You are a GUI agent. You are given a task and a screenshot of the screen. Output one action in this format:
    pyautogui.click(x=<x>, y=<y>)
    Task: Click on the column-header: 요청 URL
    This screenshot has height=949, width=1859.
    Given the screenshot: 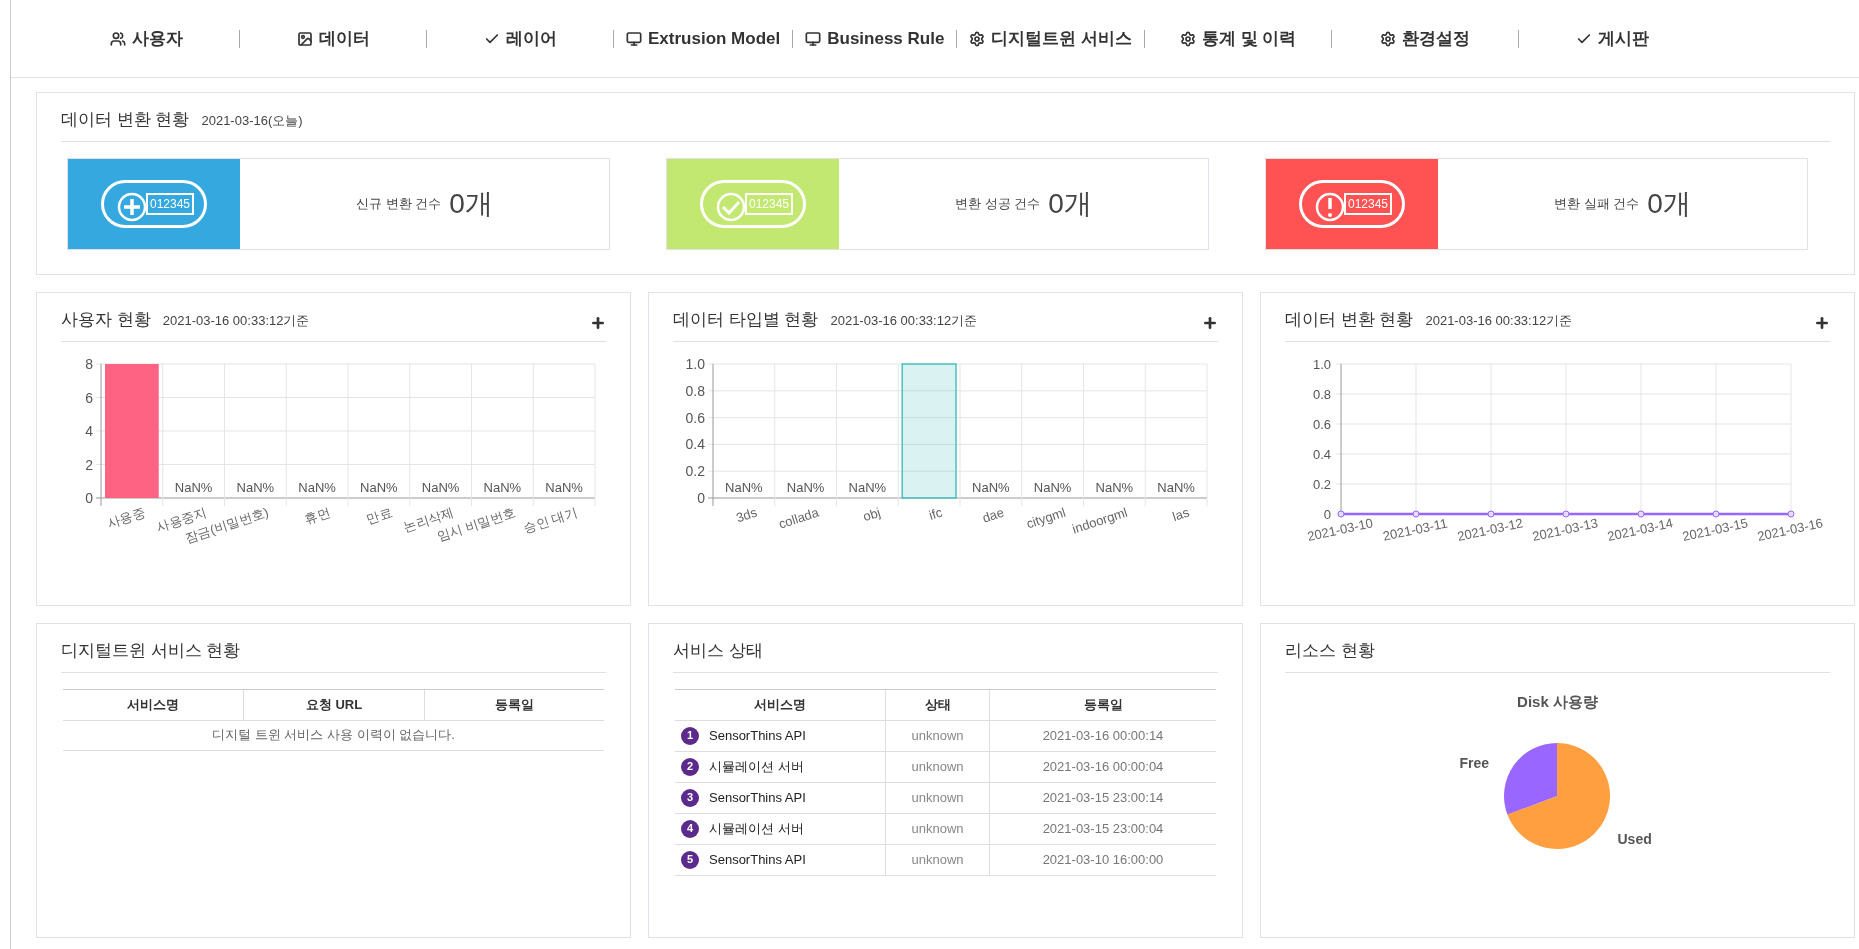 What is the action you would take?
    pyautogui.click(x=333, y=704)
    